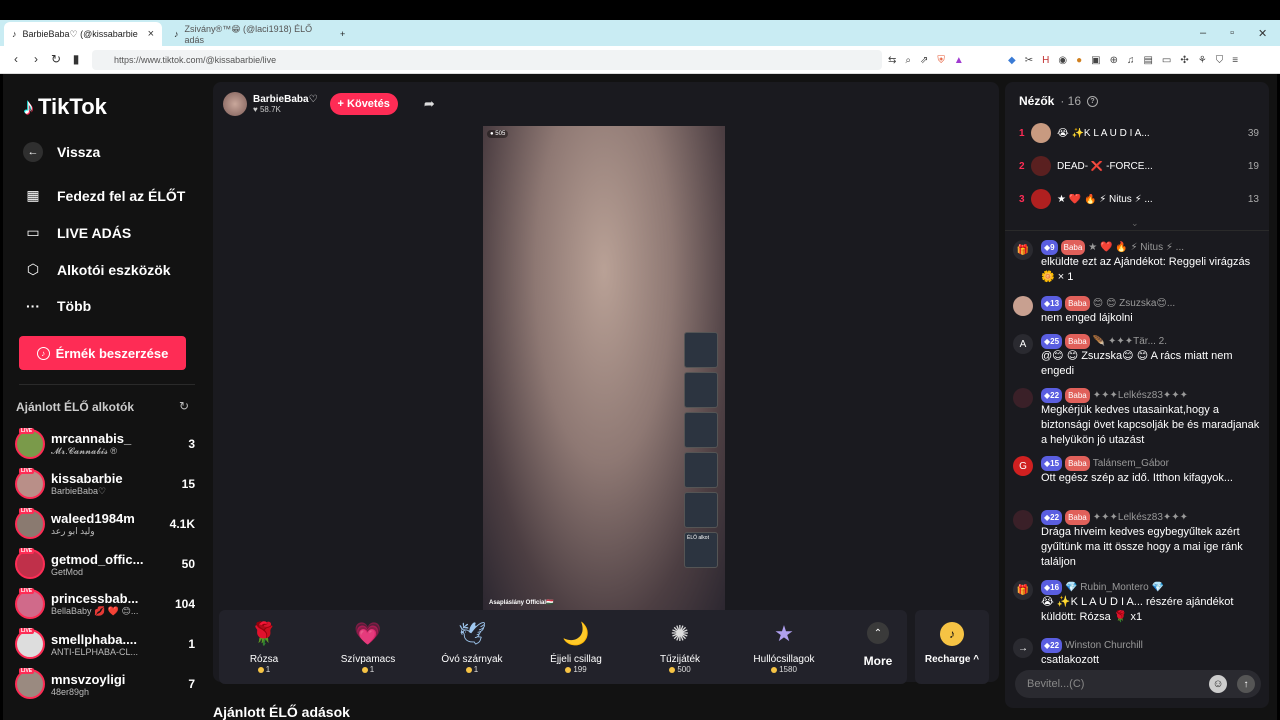 Image resolution: width=1280 pixels, height=720 pixels. Describe the element at coordinates (83, 34) in the screenshot. I see `browser-tab-active: ♪ BarbieBaba♡ (@kissabarbie ×` at that location.